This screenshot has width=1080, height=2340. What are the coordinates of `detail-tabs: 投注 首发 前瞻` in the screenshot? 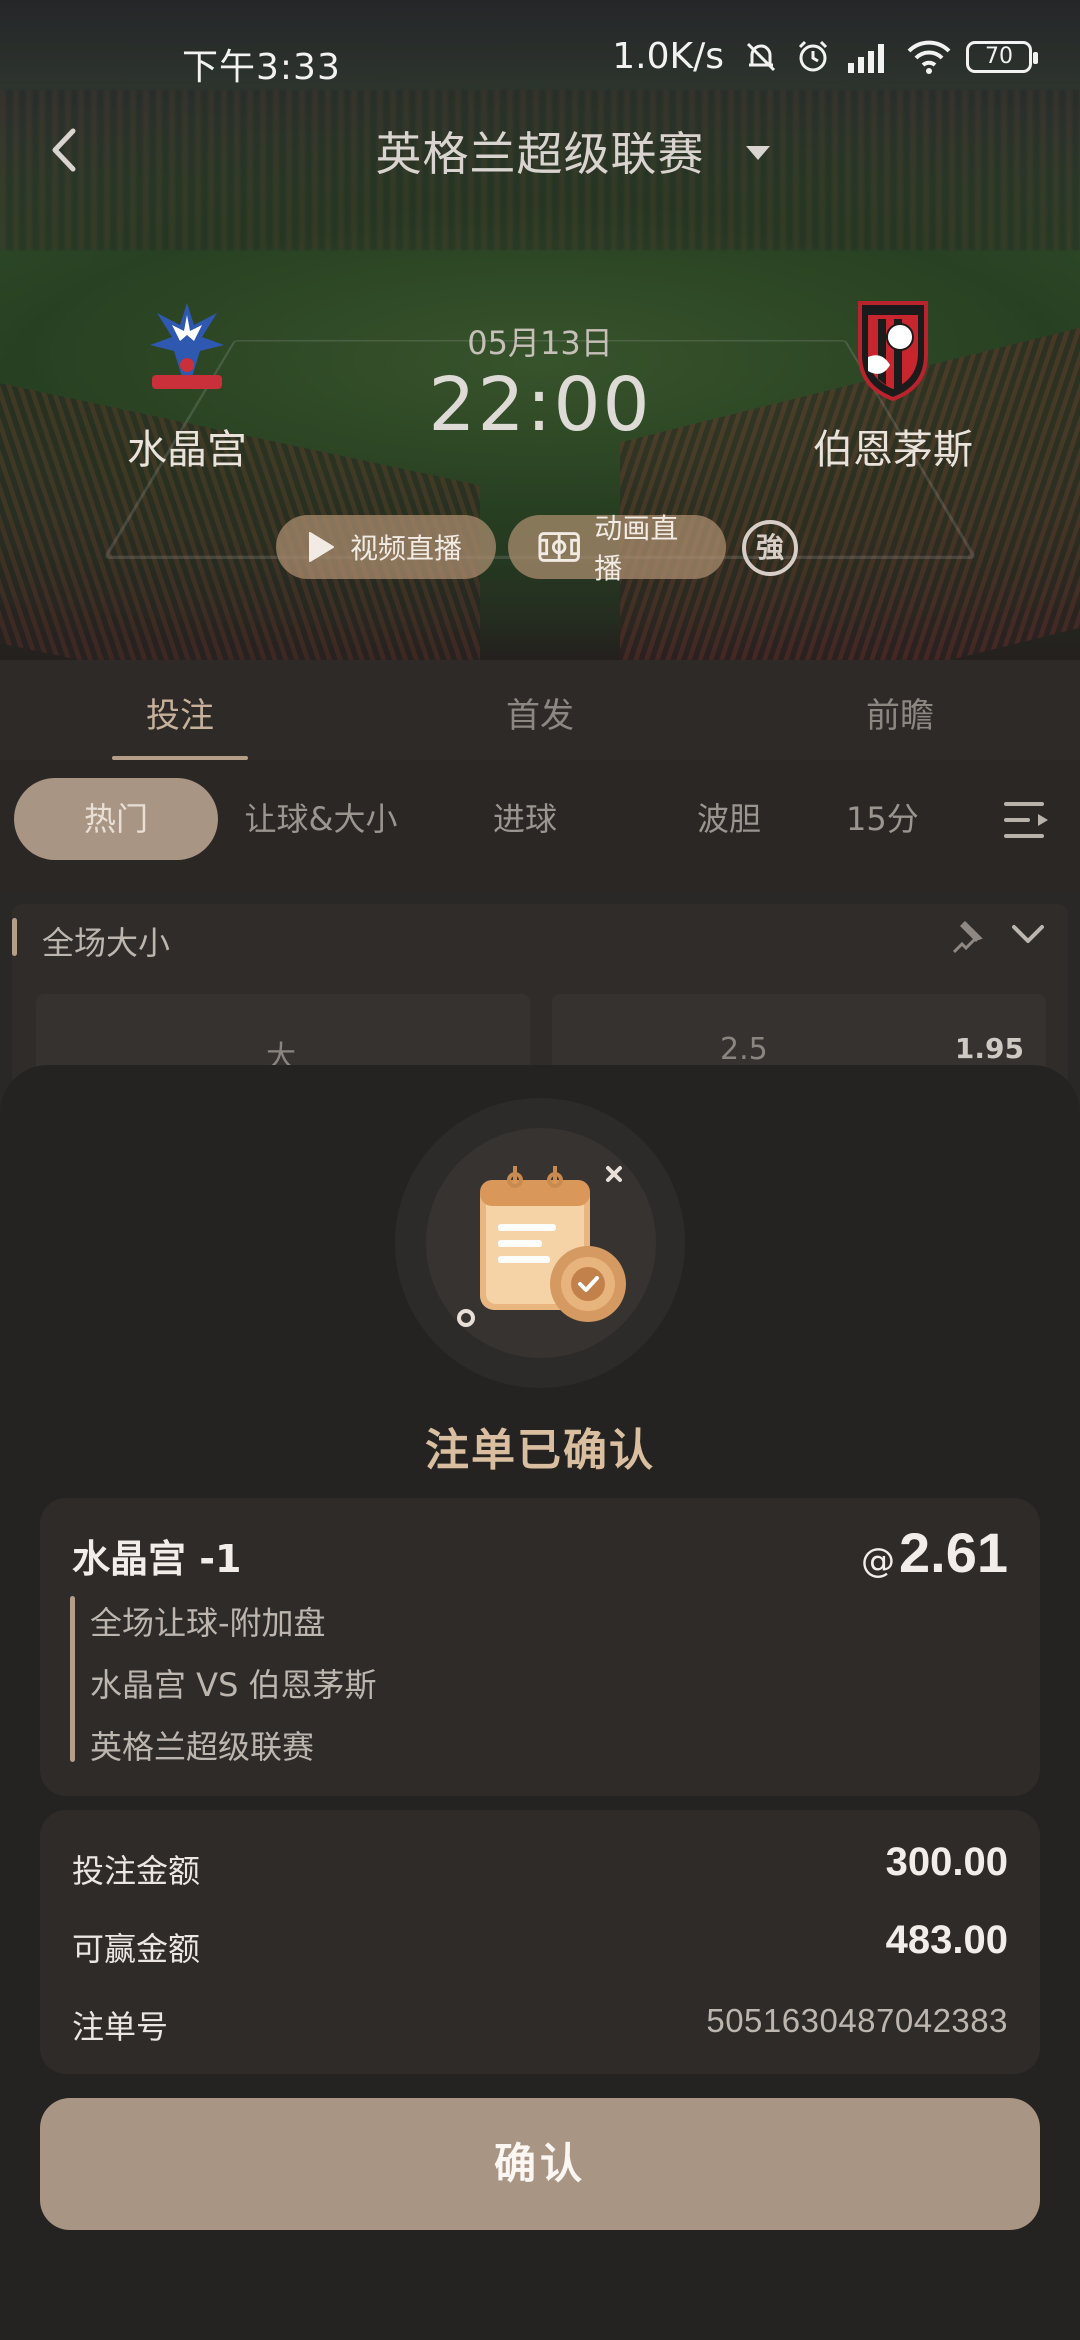 It's located at (540, 710).